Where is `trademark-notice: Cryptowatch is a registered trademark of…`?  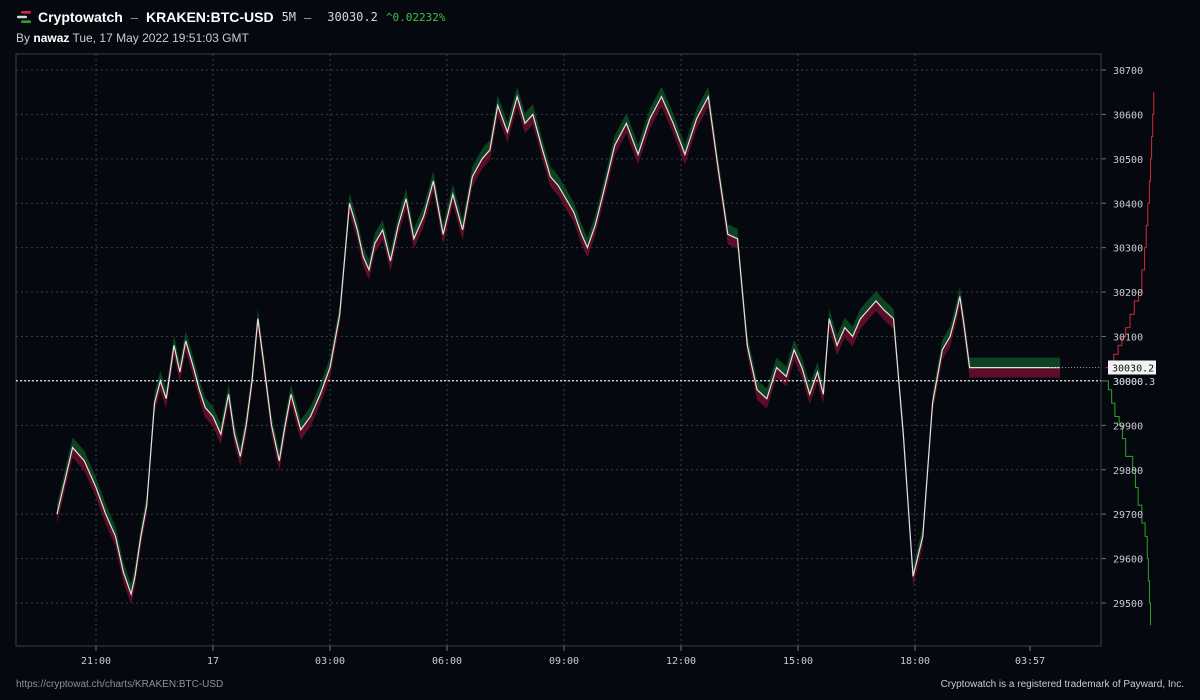
trademark-notice: Cryptowatch is a registered trademark of… is located at coordinates (1062, 684).